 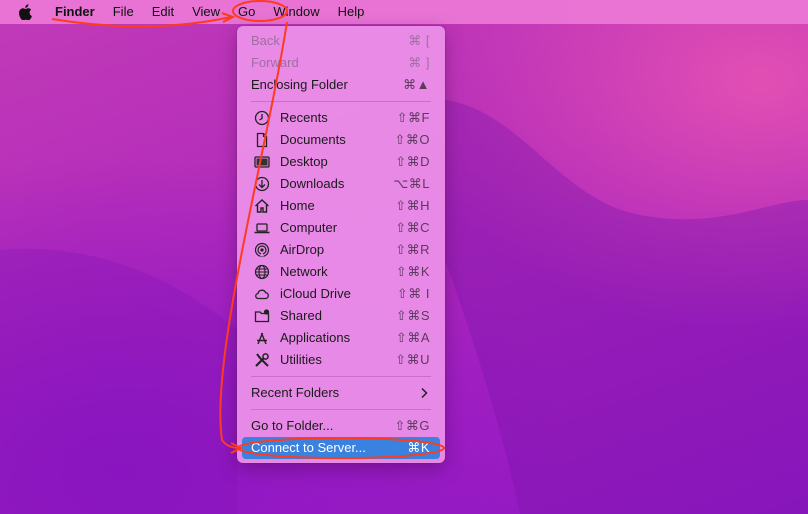 What do you see at coordinates (304, 161) in the screenshot?
I see `desktop-label: Desktop` at bounding box center [304, 161].